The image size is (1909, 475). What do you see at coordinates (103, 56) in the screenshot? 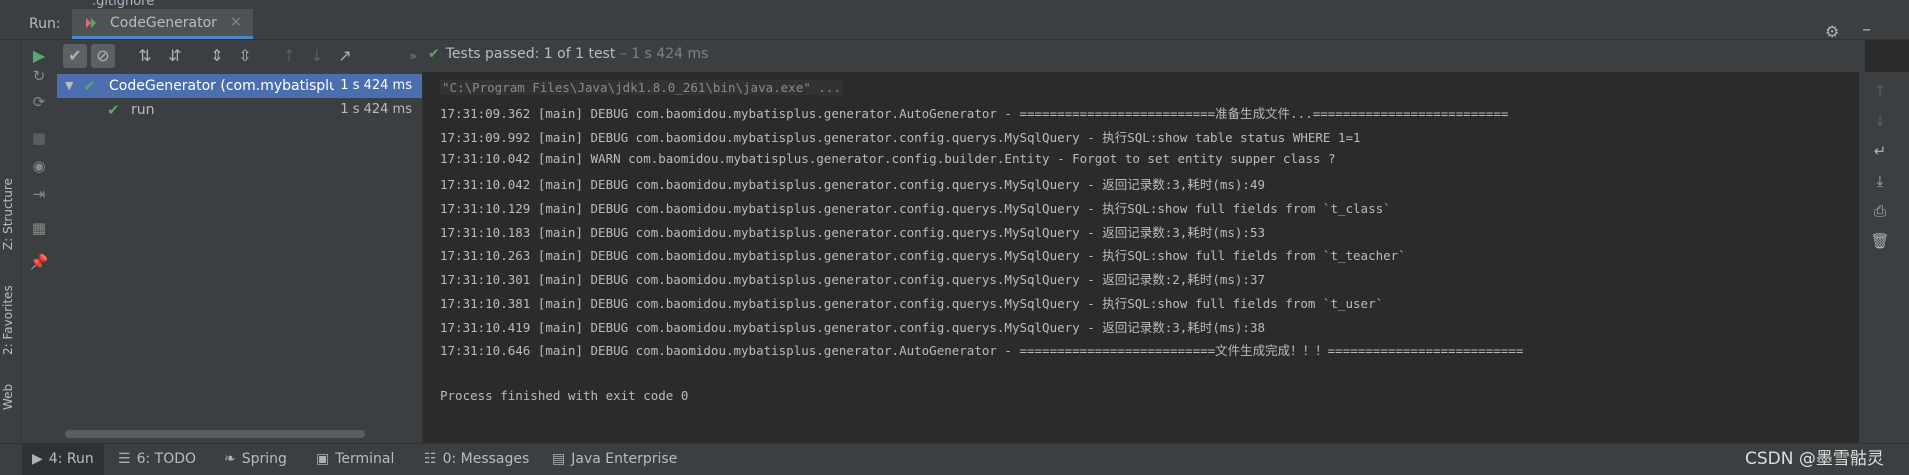
I see `show-ignored-icon: ⊘` at bounding box center [103, 56].